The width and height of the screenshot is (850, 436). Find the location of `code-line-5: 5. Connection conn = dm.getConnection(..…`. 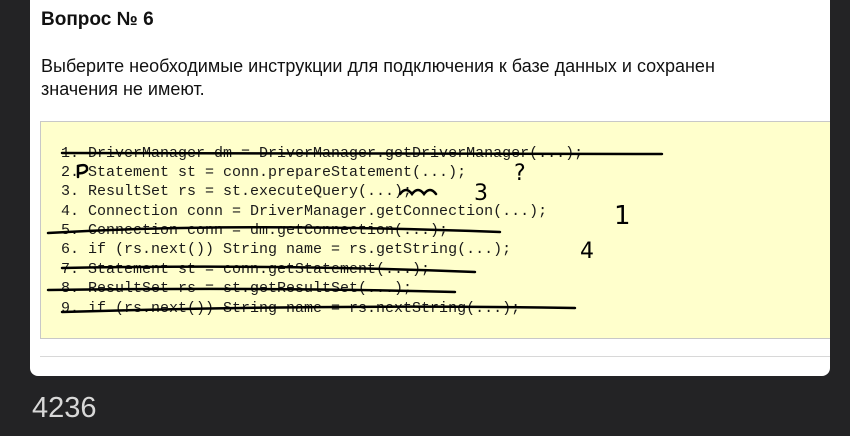

code-line-5: 5. Connection conn = dm.getConnection(..… is located at coordinates (255, 230).